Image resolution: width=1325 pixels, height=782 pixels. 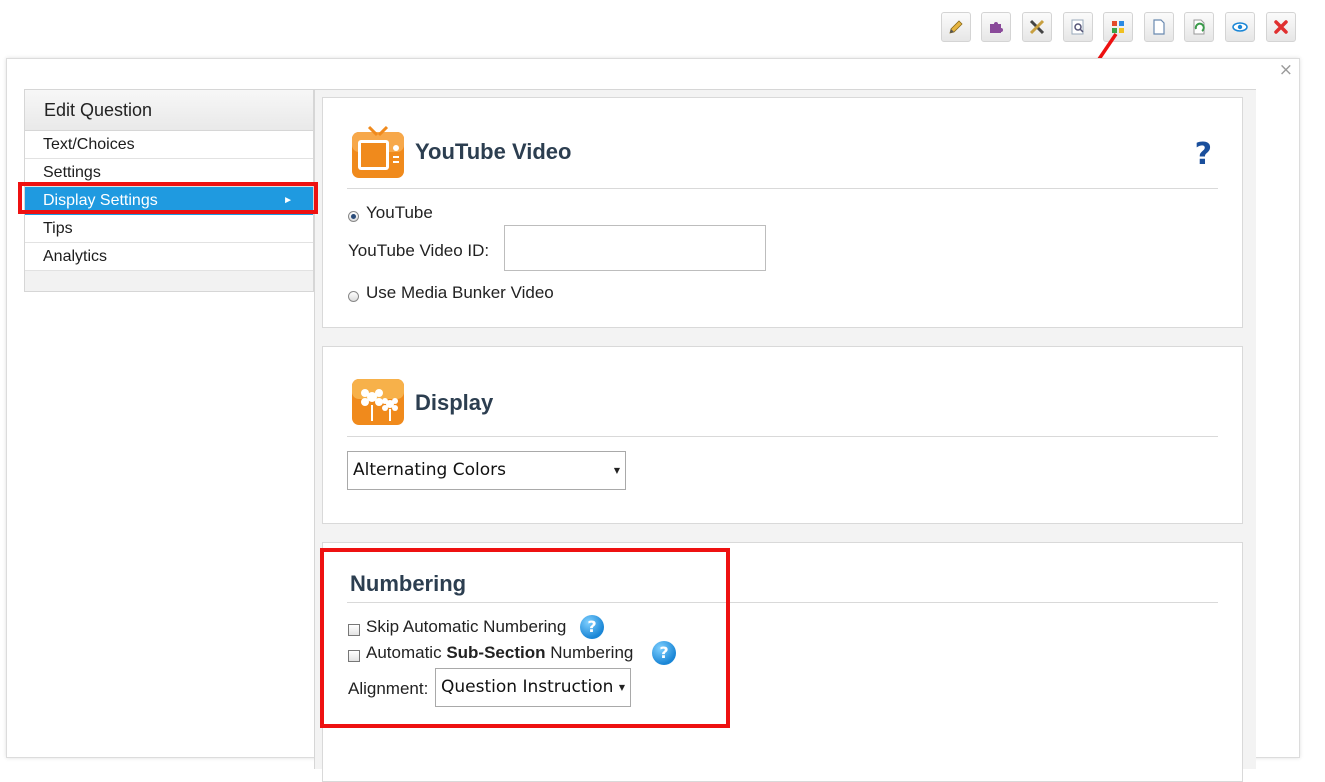 What do you see at coordinates (589, 652) in the screenshot?
I see `label-suffix: Numbering` at bounding box center [589, 652].